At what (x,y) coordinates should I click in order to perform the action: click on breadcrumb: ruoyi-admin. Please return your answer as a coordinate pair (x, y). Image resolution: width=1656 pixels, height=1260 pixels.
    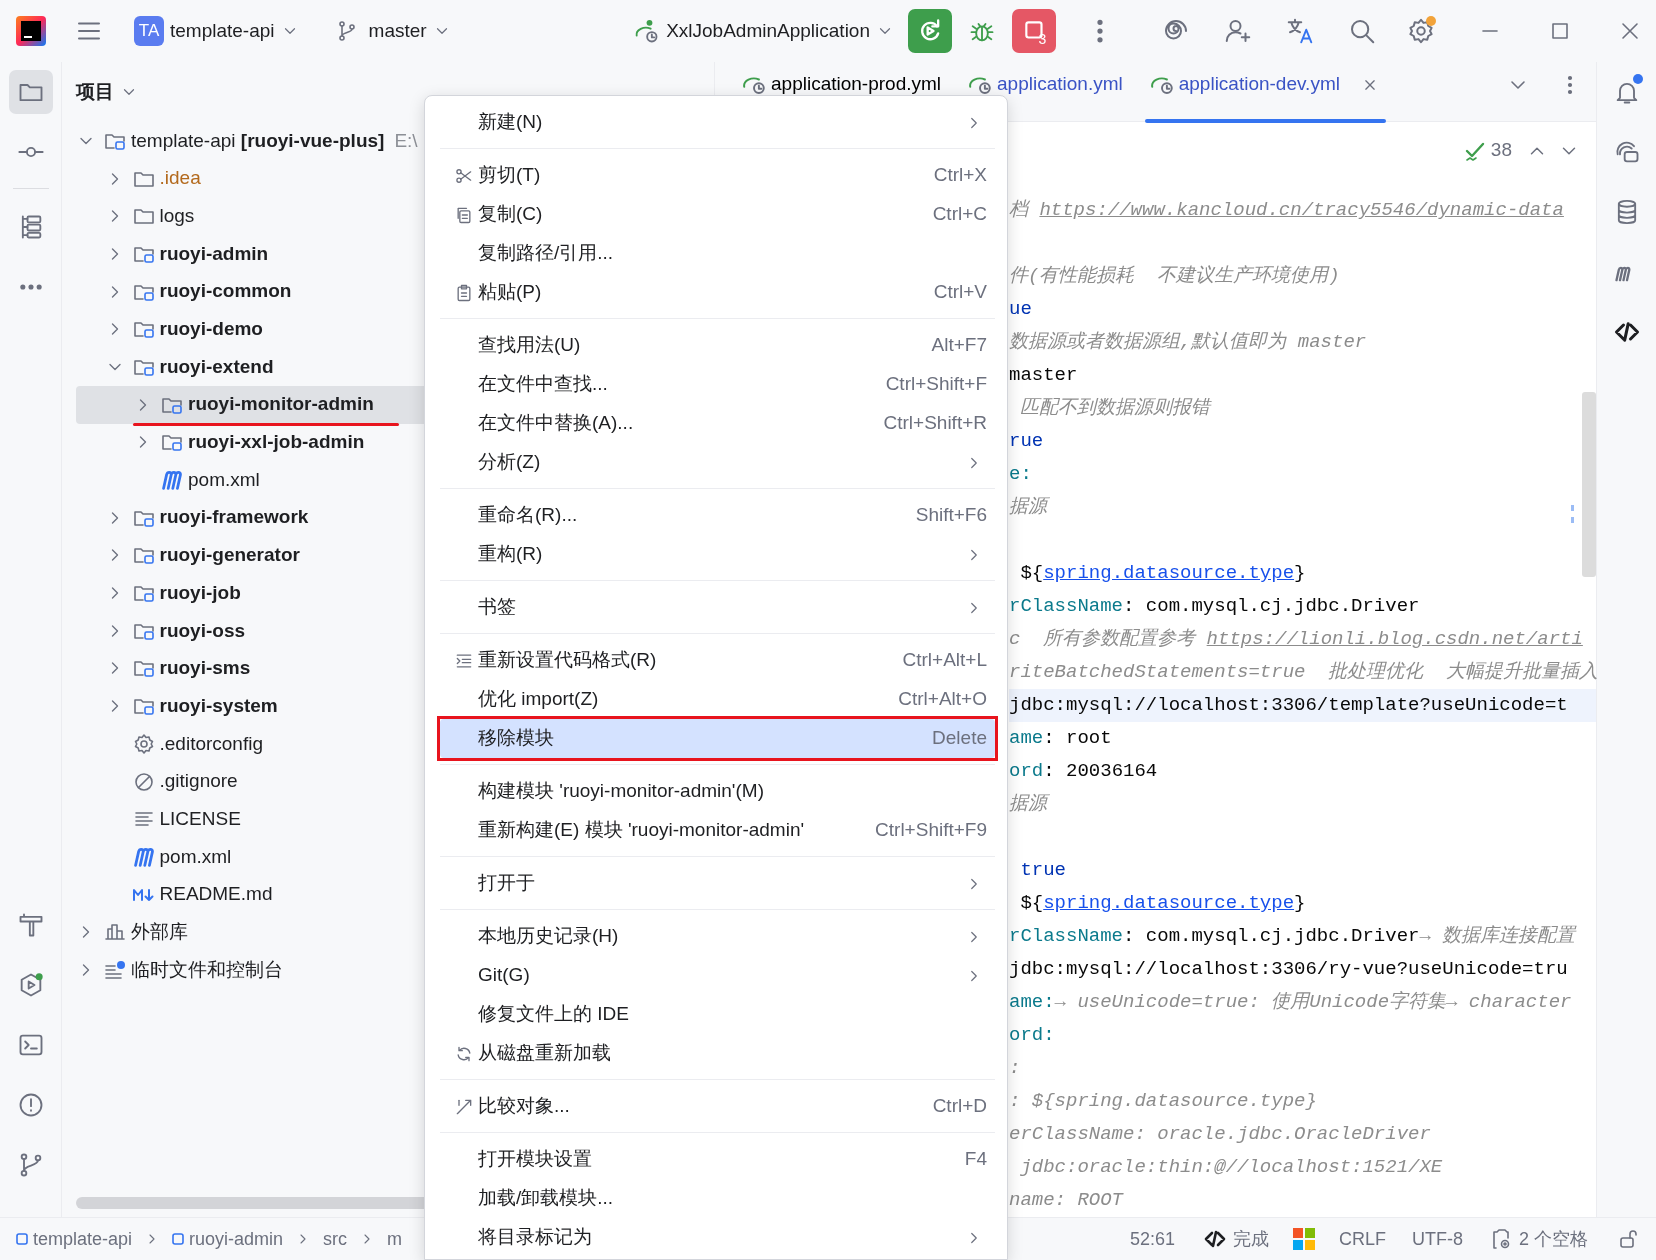
    Looking at the image, I should click on (228, 1239).